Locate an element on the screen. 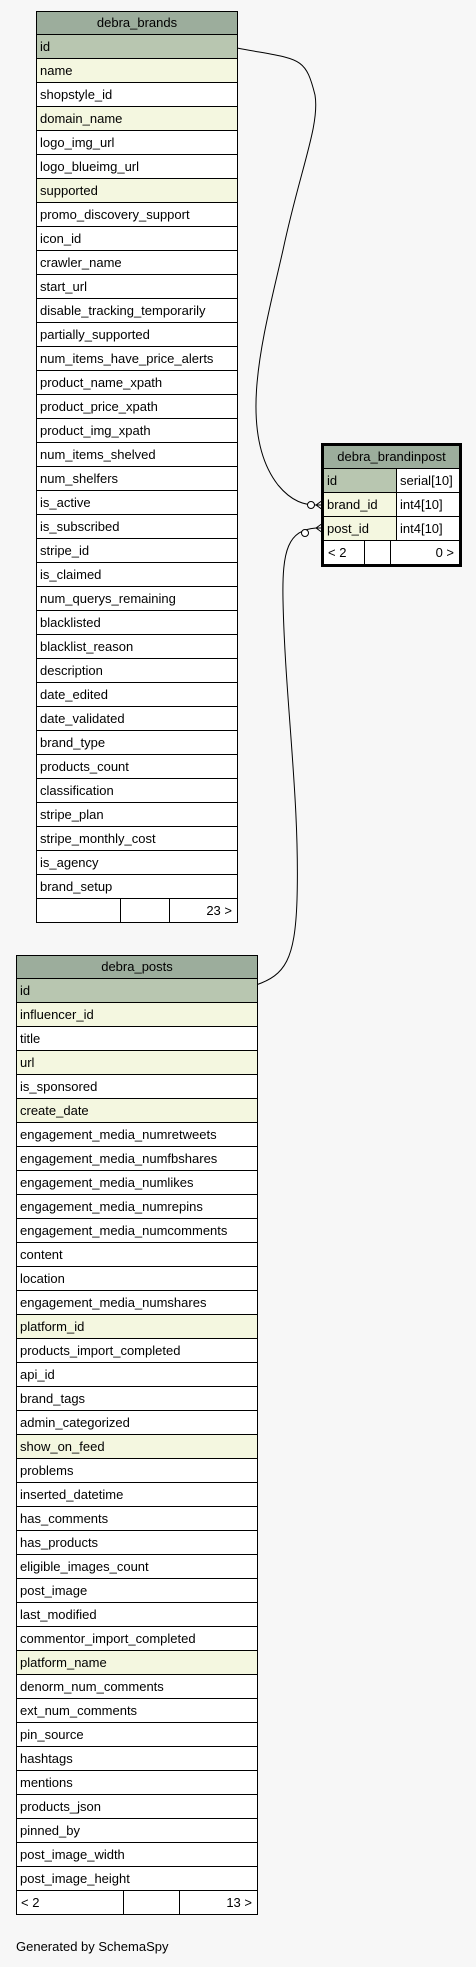 The width and height of the screenshot is (476, 1967). column-name: admin_categorized is located at coordinates (75, 1422).